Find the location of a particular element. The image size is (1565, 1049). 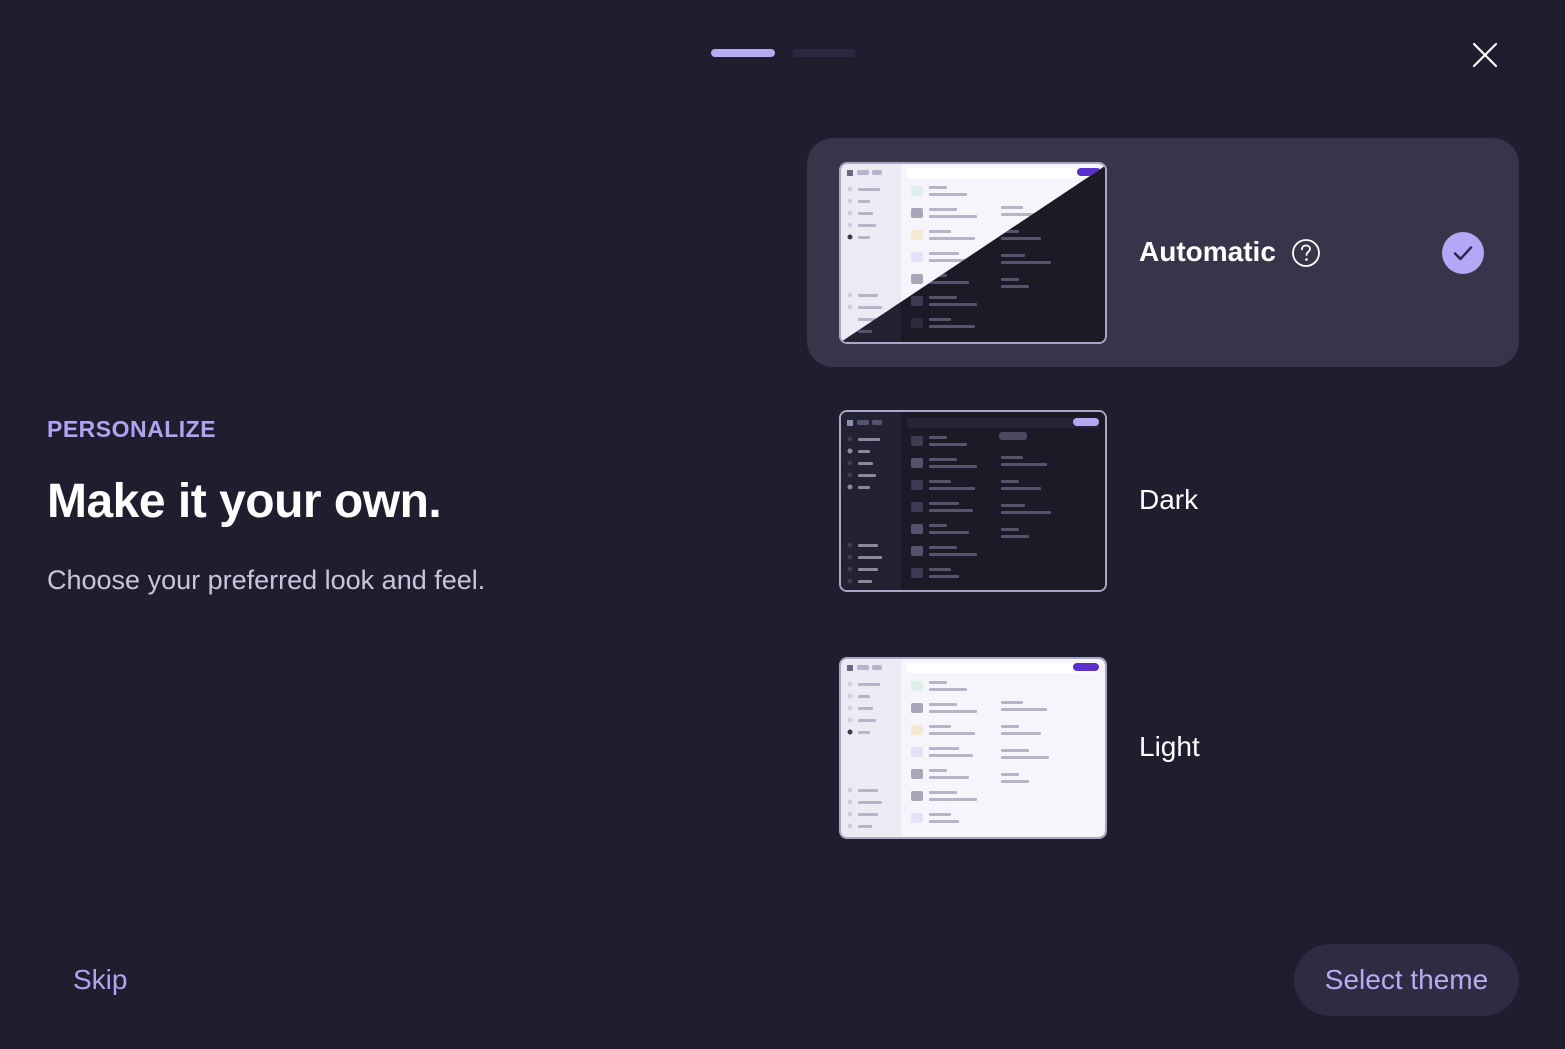

help-circle-icon is located at coordinates (1306, 253).